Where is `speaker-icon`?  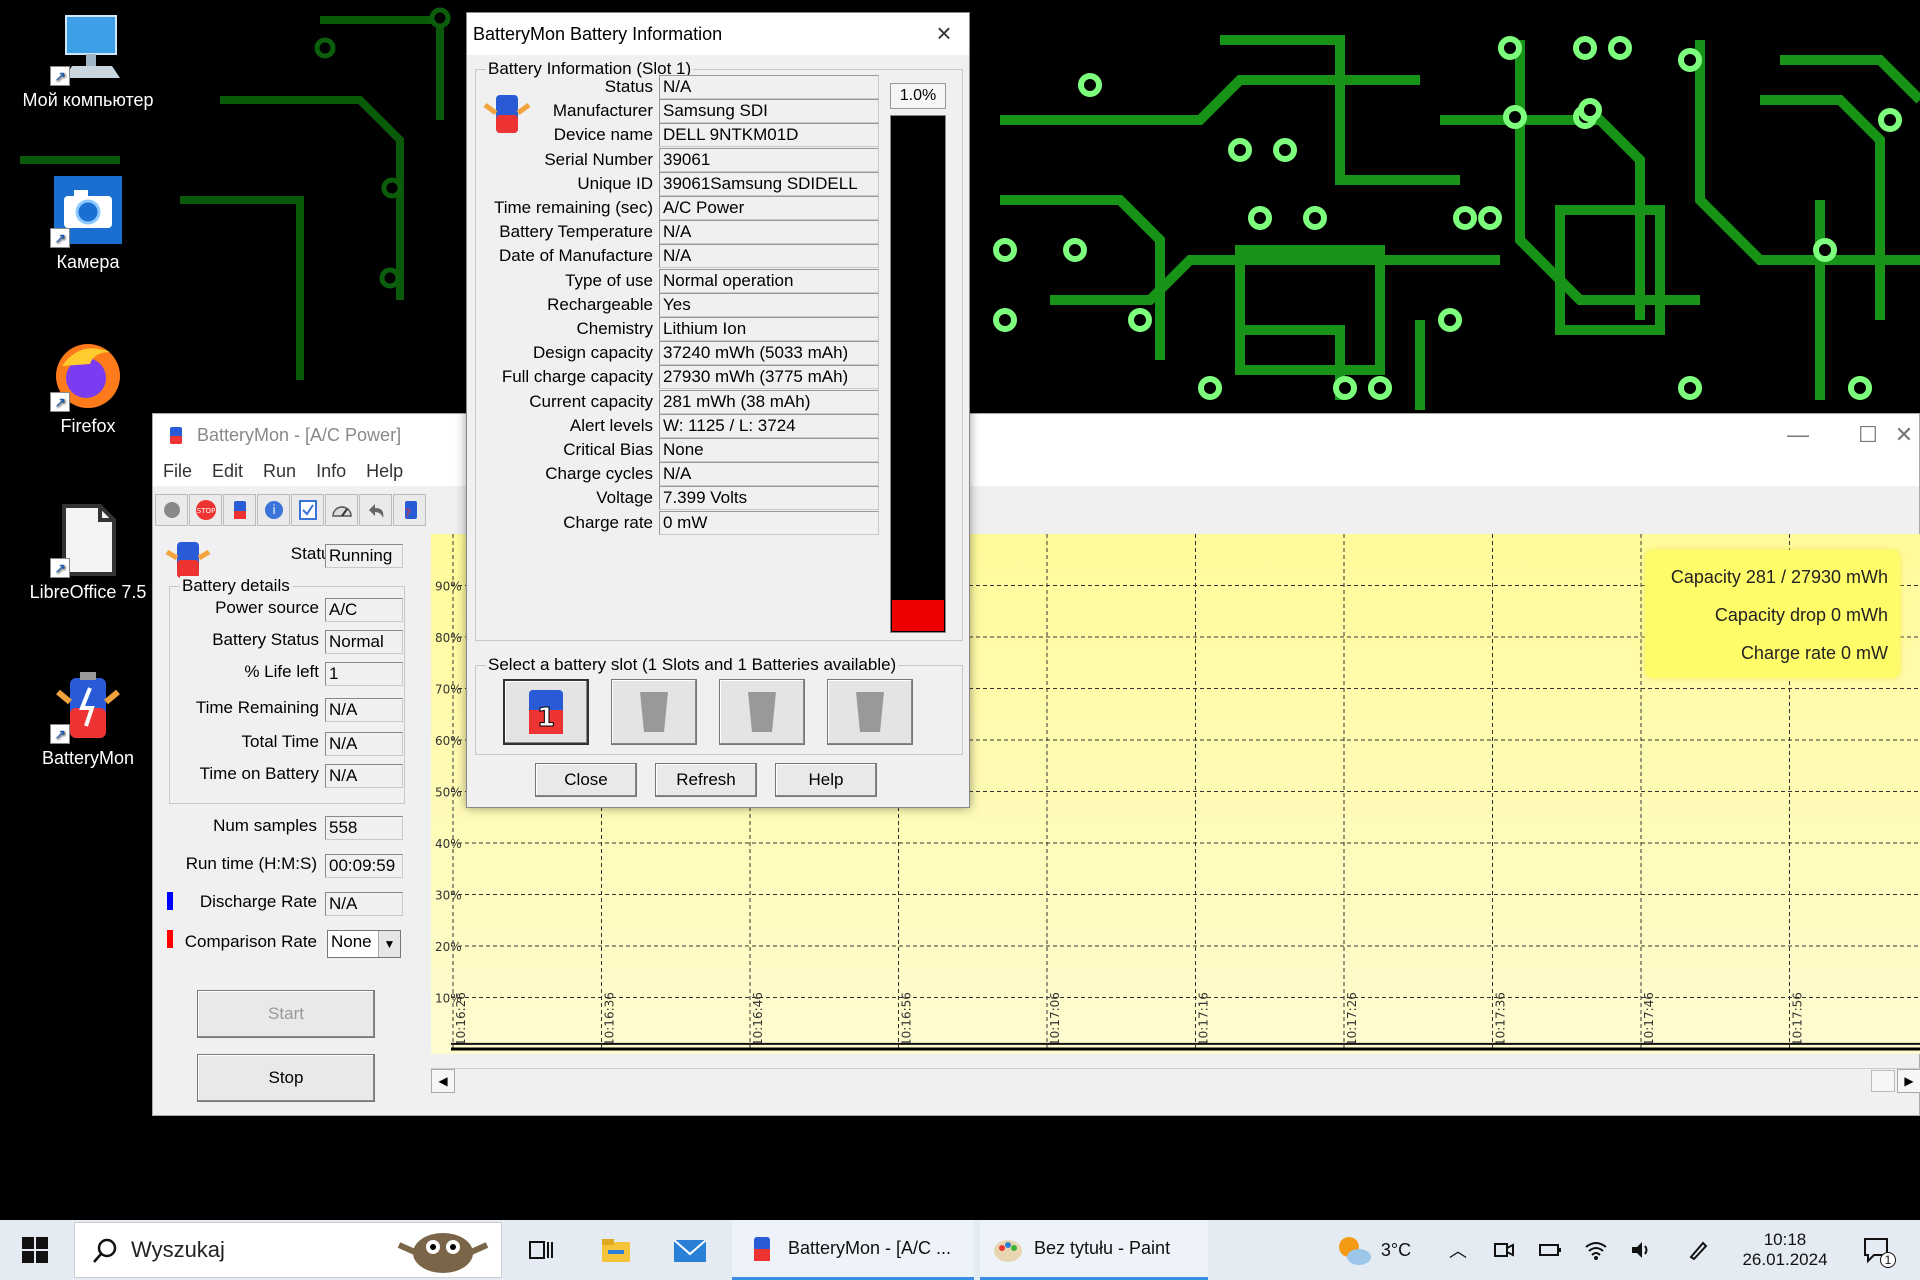 speaker-icon is located at coordinates (1640, 1250).